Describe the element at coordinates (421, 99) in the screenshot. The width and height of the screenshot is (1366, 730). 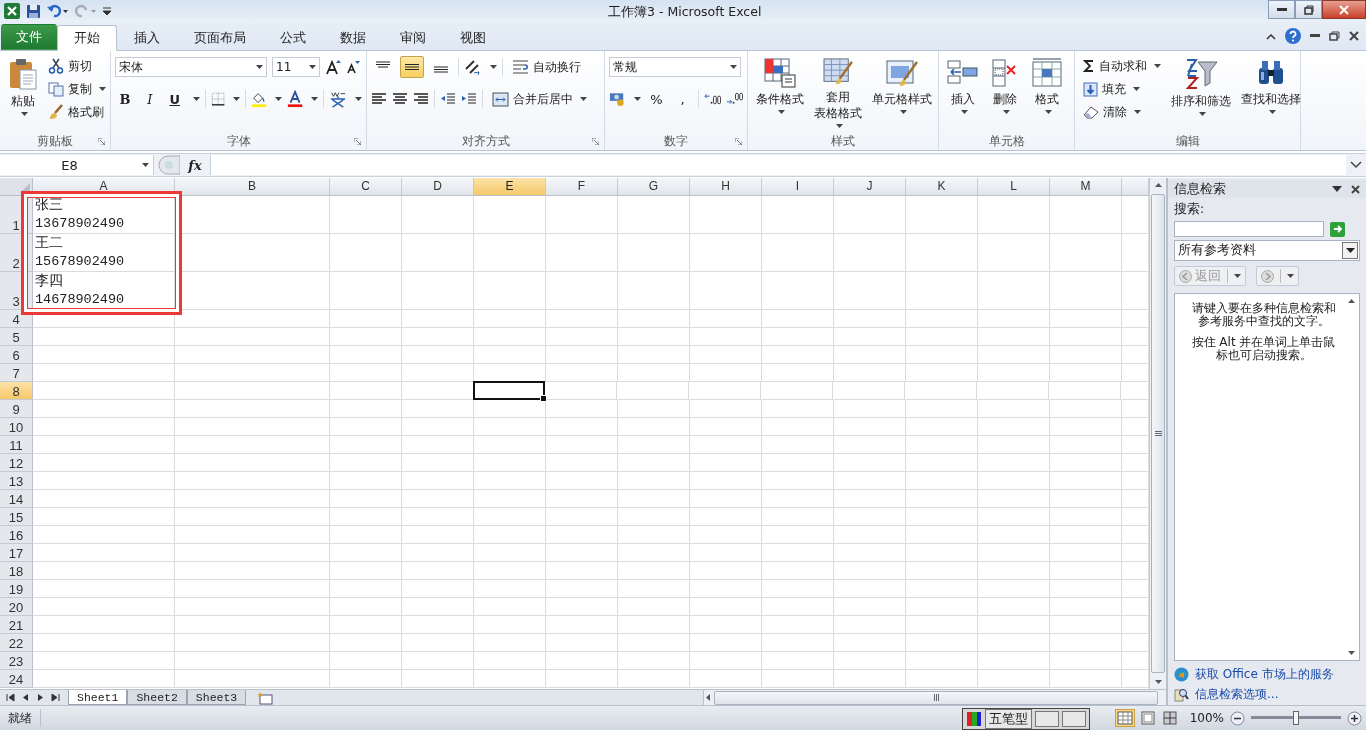
I see `align-right-icon` at that location.